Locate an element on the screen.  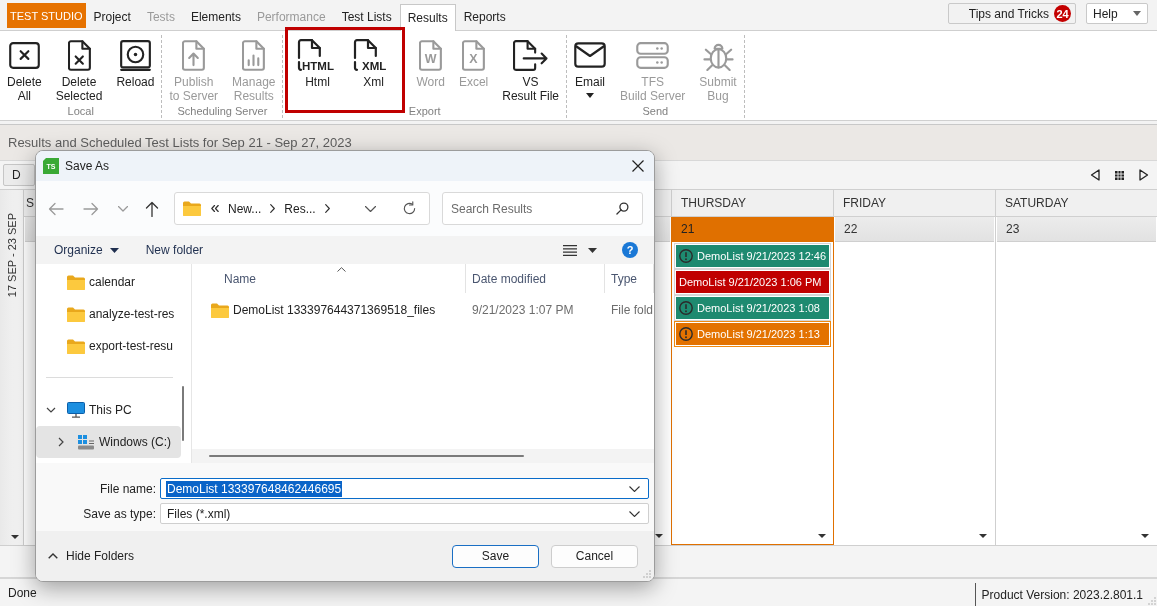
triangle-right-icon is located at coordinates (1144, 175).